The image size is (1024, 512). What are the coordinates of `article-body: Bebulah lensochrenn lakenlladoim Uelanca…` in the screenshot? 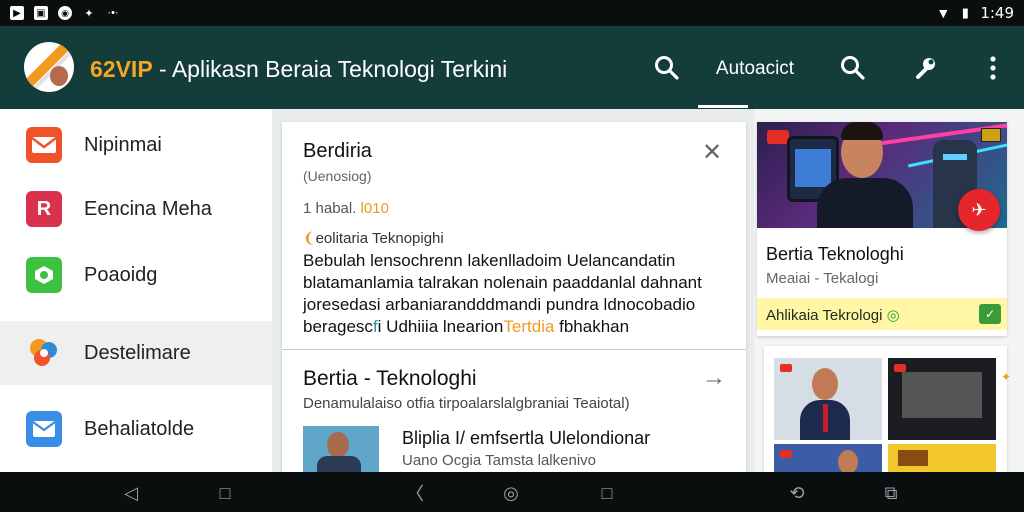 It's located at (518, 294).